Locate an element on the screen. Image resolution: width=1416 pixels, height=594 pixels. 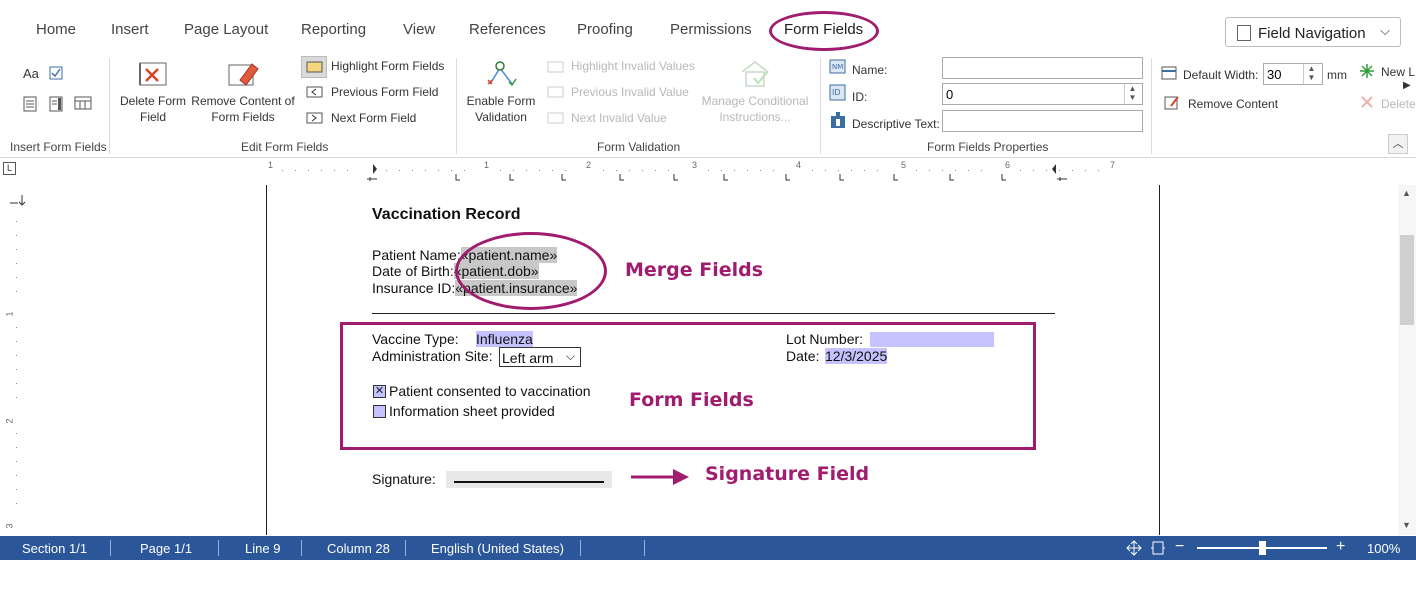
dropdown-form-field-icon is located at coordinates (56, 104).